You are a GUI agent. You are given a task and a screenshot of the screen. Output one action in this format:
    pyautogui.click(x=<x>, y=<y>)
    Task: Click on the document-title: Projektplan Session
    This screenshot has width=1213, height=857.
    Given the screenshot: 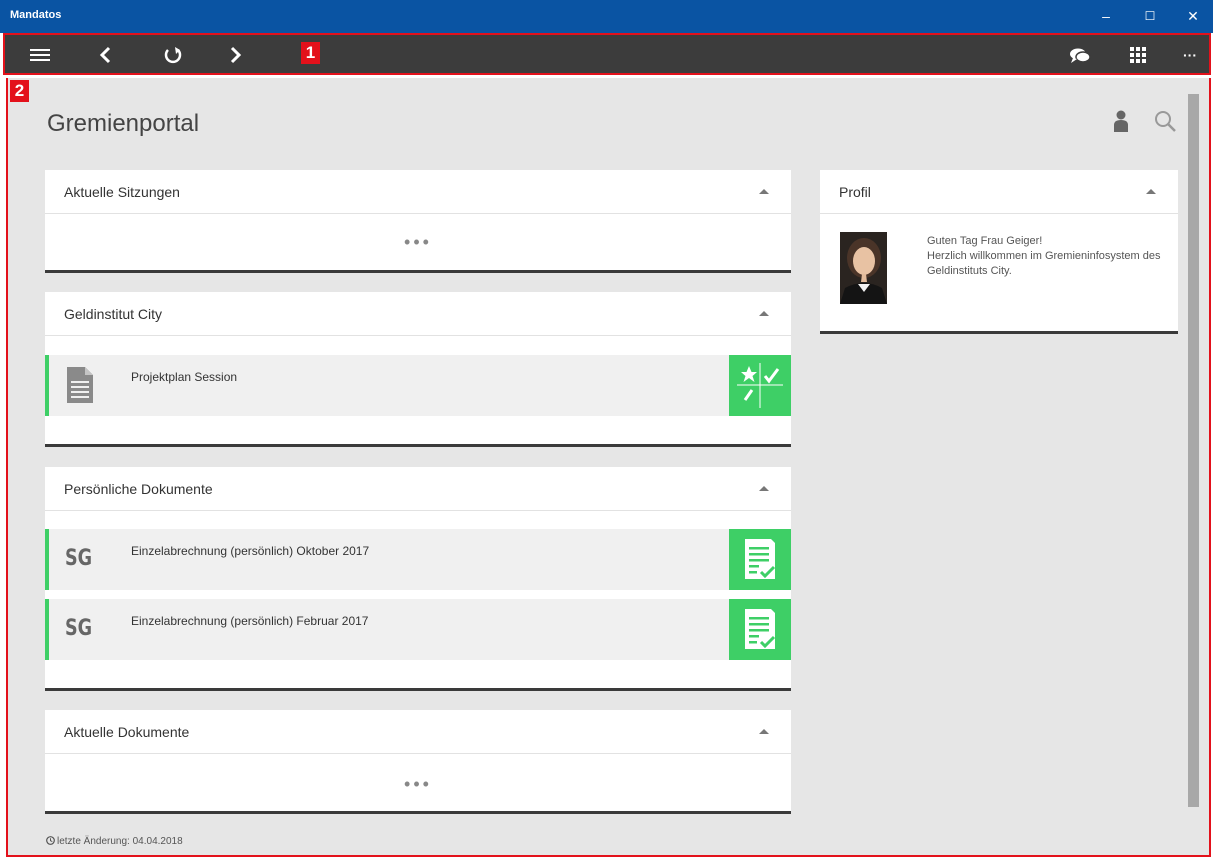 What is the action you would take?
    pyautogui.click(x=184, y=377)
    